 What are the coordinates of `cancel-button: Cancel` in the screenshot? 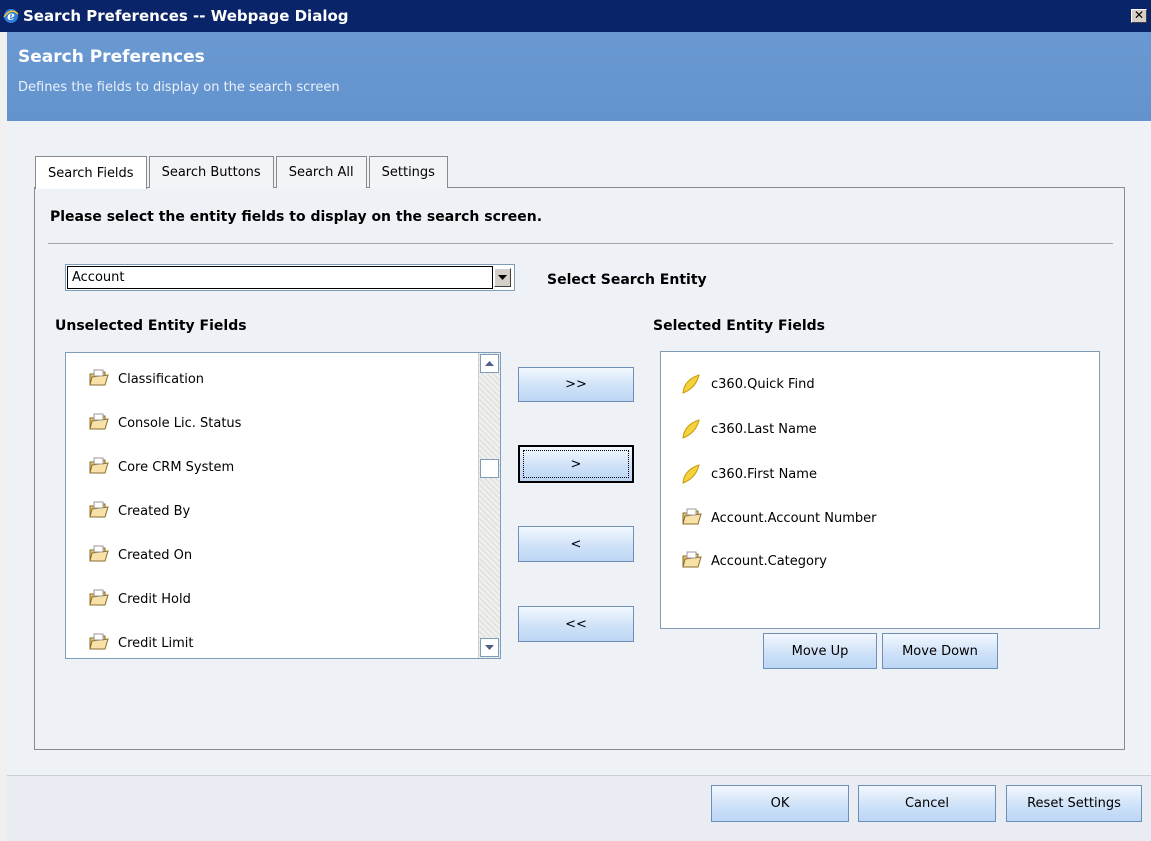 It's located at (927, 803).